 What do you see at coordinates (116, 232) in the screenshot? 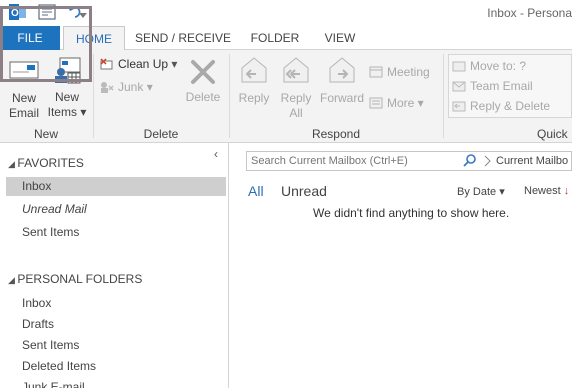
I see `favorite-item-sent-items: Sent Items` at bounding box center [116, 232].